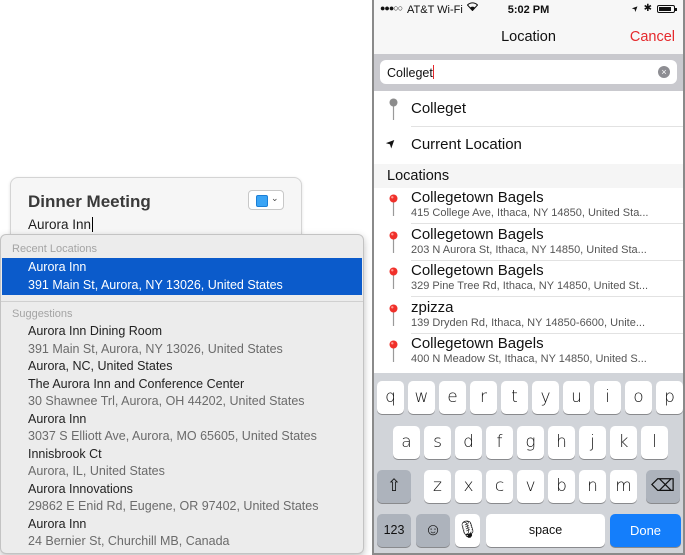  What do you see at coordinates (437, 442) in the screenshot?
I see `key-s: s` at bounding box center [437, 442].